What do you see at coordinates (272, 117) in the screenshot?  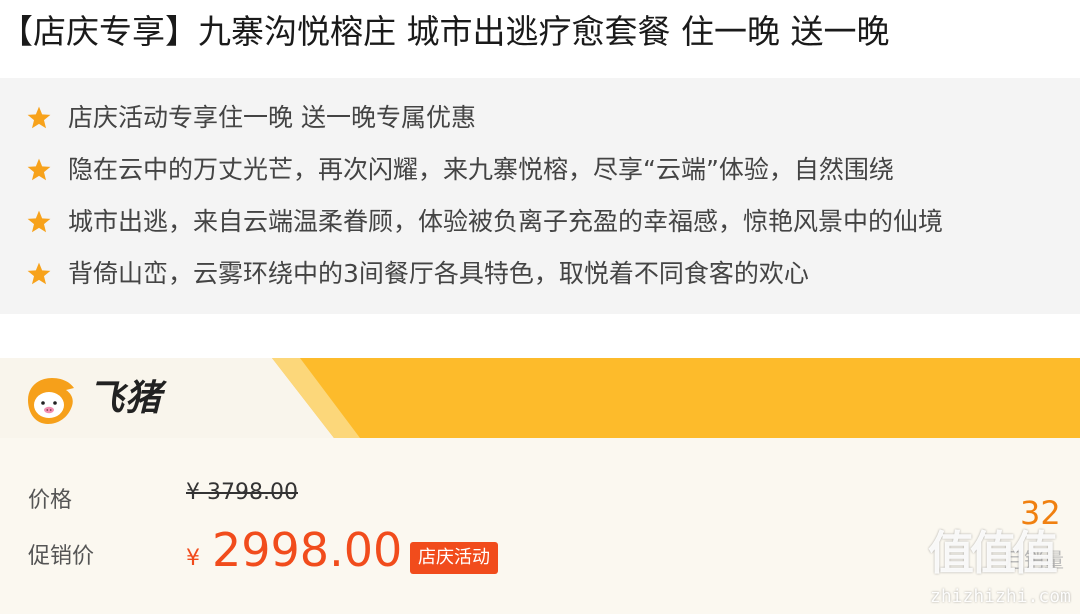 I see `highlight-text: 店庆活动专享住一晚 送一晚专属优惠` at bounding box center [272, 117].